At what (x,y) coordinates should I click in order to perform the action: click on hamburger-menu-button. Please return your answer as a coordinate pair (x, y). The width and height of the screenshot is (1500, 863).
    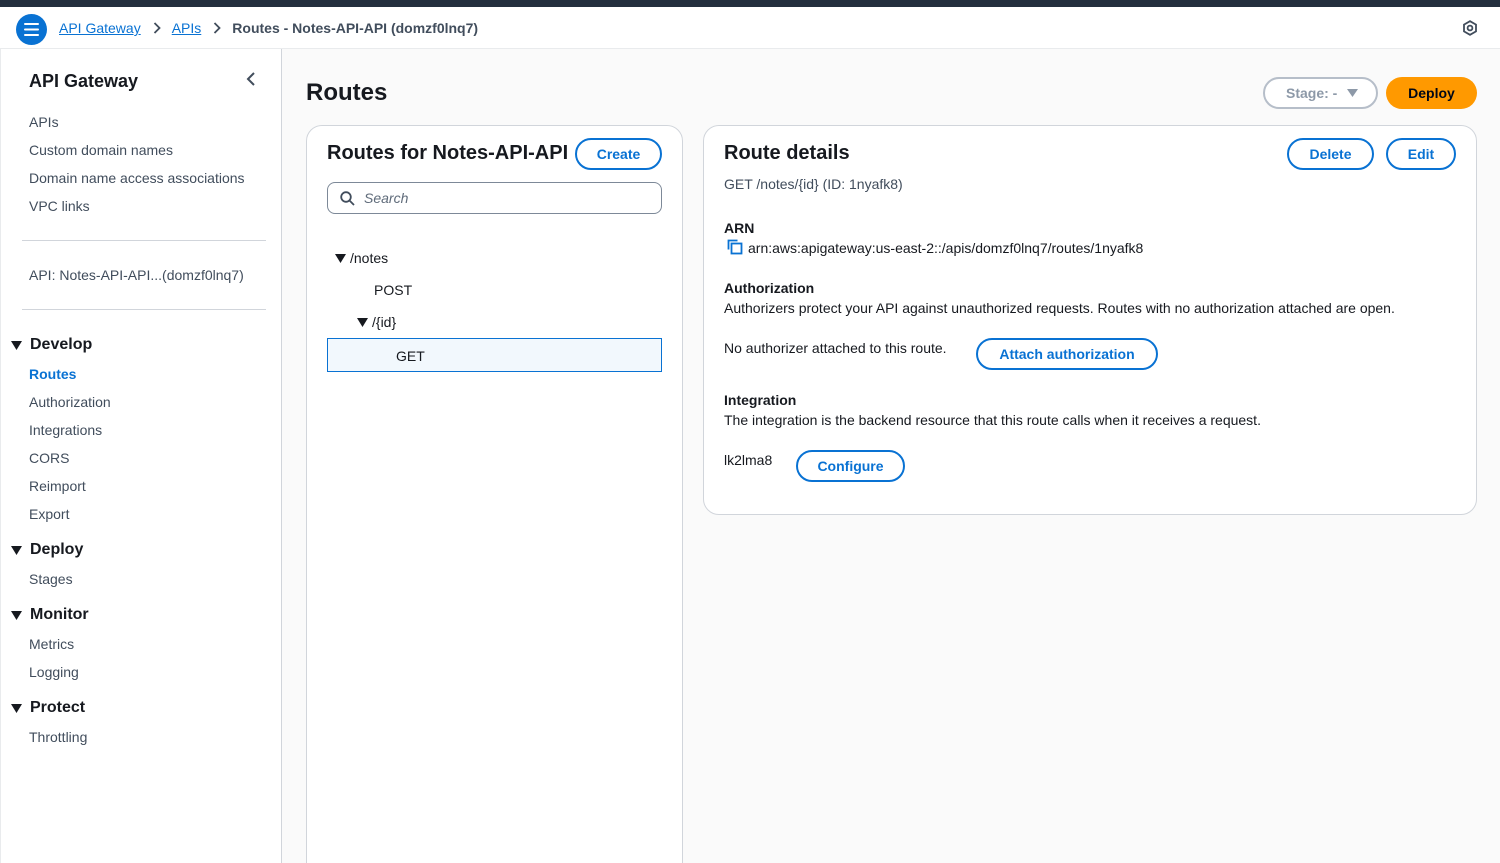
    Looking at the image, I should click on (31, 29).